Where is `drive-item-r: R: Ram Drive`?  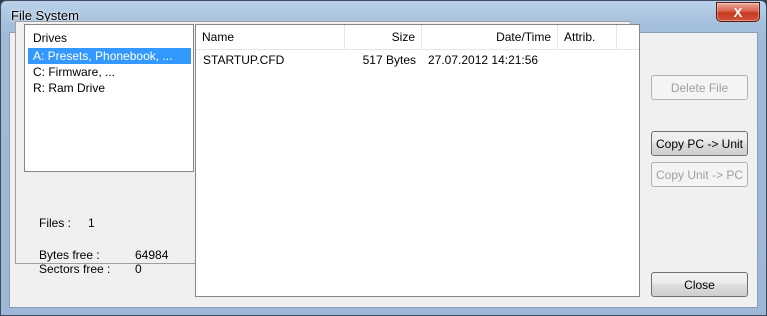
drive-item-r: R: Ram Drive is located at coordinates (109, 88).